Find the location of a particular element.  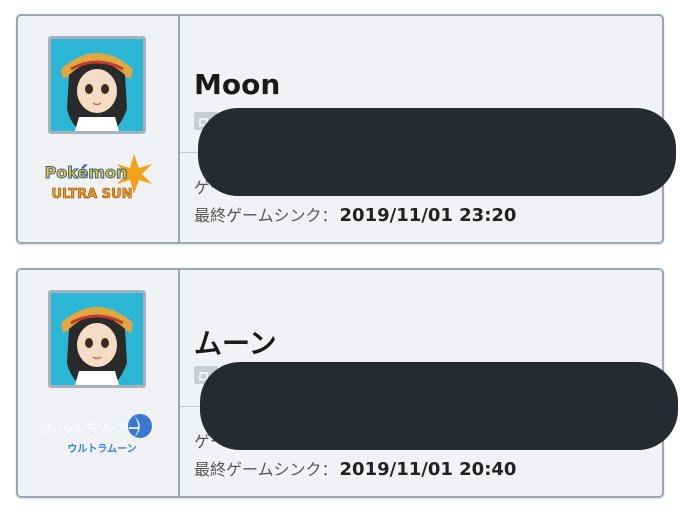

player-name: Moon is located at coordinates (237, 84).